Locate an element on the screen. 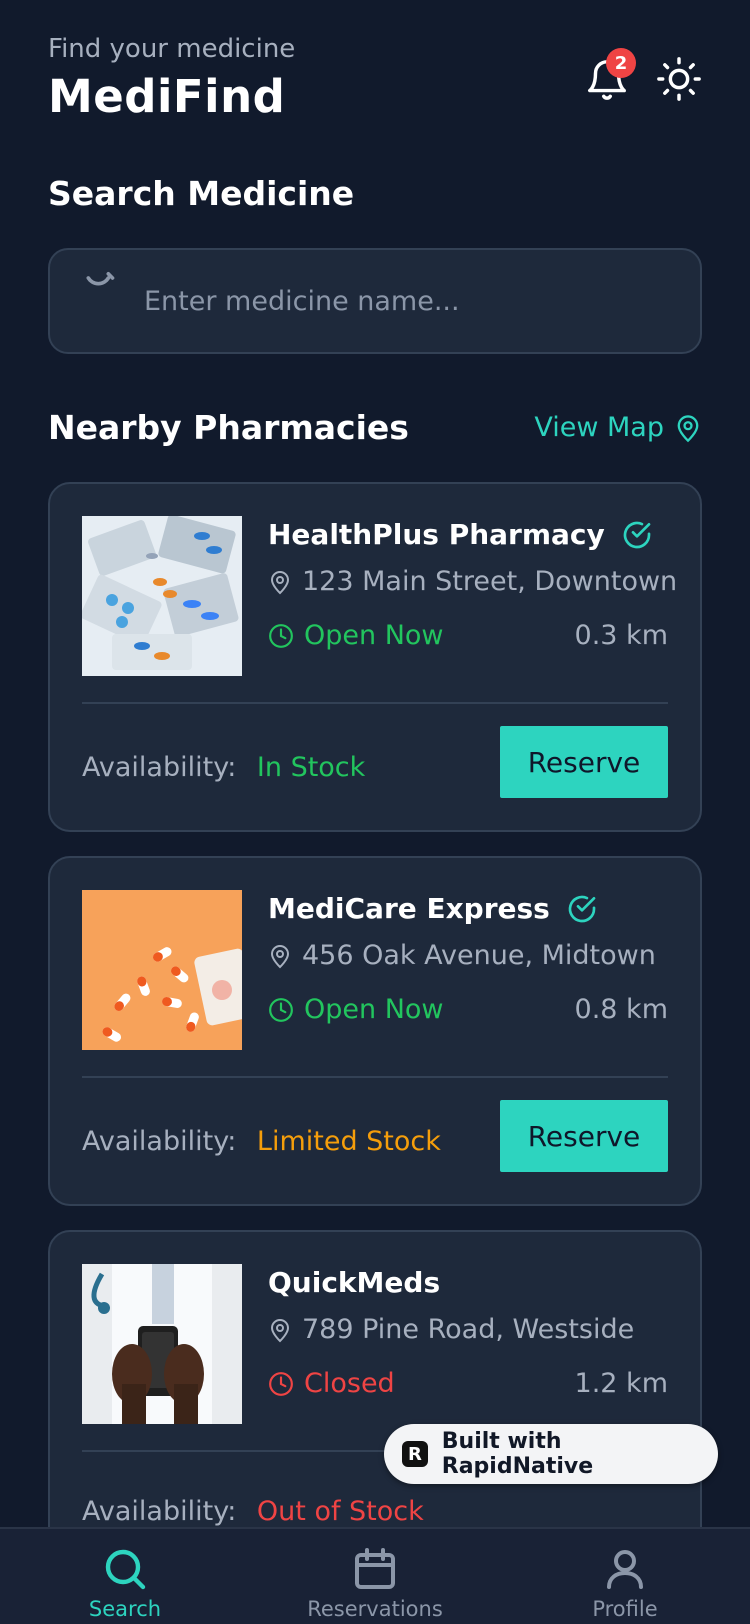 Image resolution: width=750 pixels, height=1624 pixels. built-with-badge: R Built with RapidNative is located at coordinates (551, 1454).